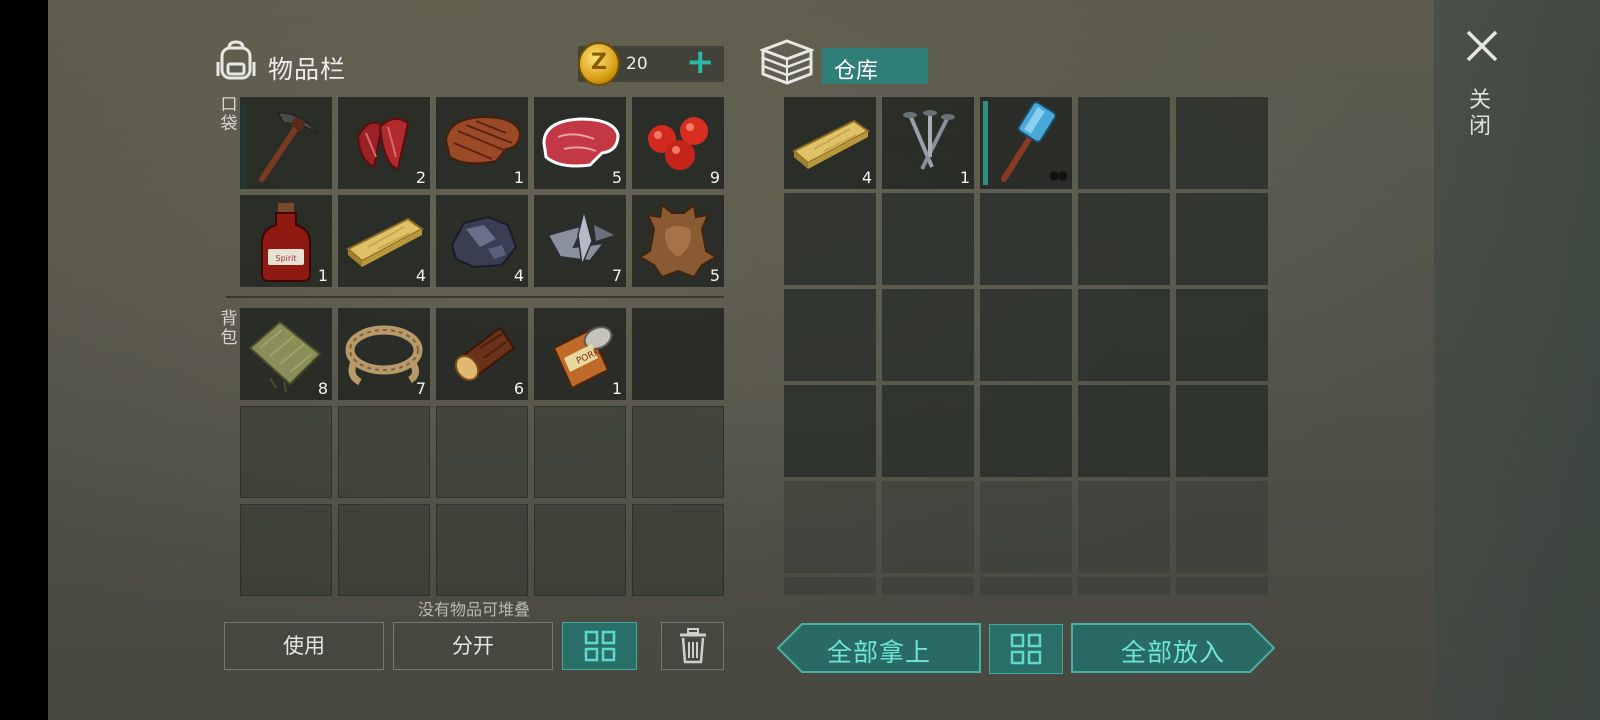 This screenshot has width=1600, height=720. I want to click on backpack-slot: 6, so click(482, 354).